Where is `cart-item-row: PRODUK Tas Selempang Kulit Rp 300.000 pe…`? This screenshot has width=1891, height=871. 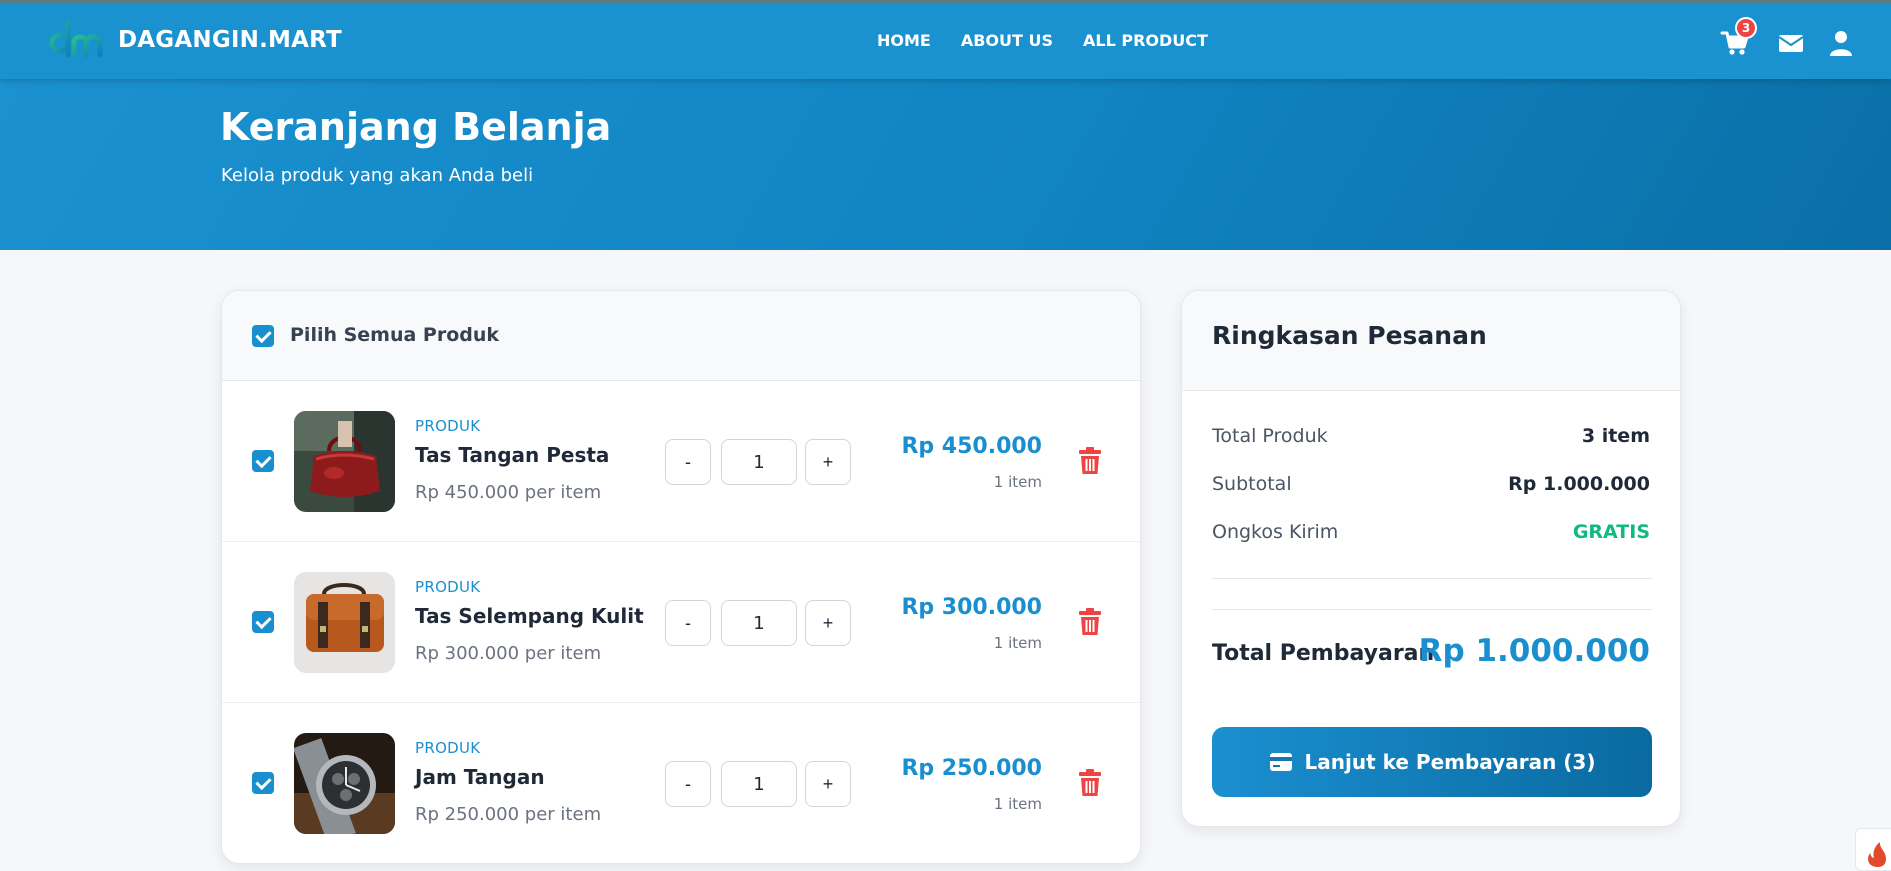
cart-item-row: PRODUK Tas Selempang Kulit Rp 300.000 pe… is located at coordinates (681, 622).